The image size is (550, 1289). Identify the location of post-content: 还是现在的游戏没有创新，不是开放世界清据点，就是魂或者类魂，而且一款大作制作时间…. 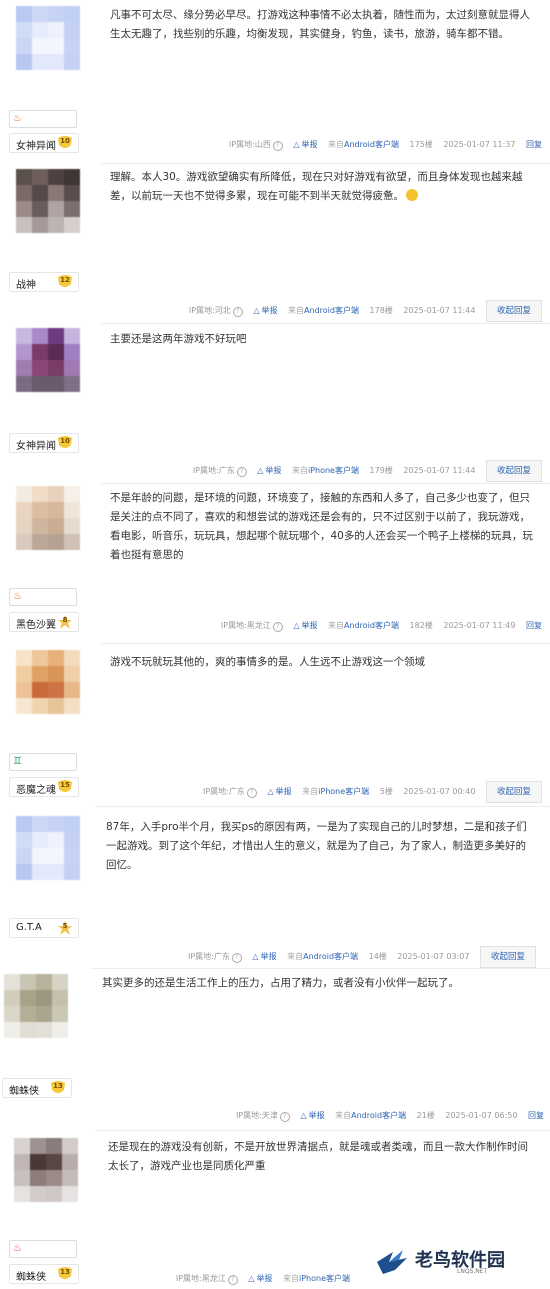
(318, 1156).